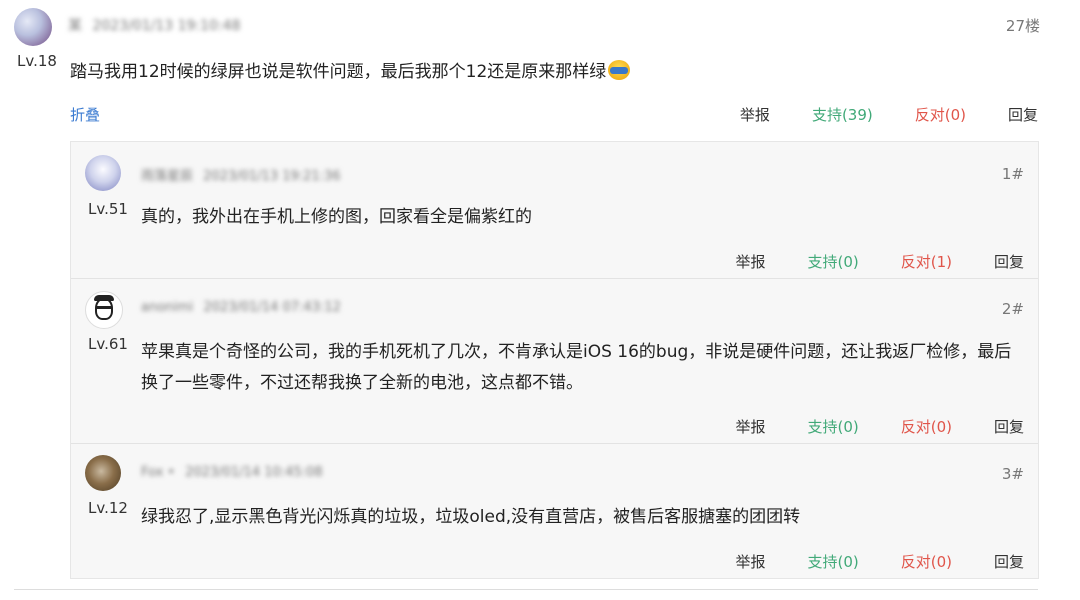 This screenshot has width=1080, height=600. I want to click on fold-link: 折叠, so click(85, 114).